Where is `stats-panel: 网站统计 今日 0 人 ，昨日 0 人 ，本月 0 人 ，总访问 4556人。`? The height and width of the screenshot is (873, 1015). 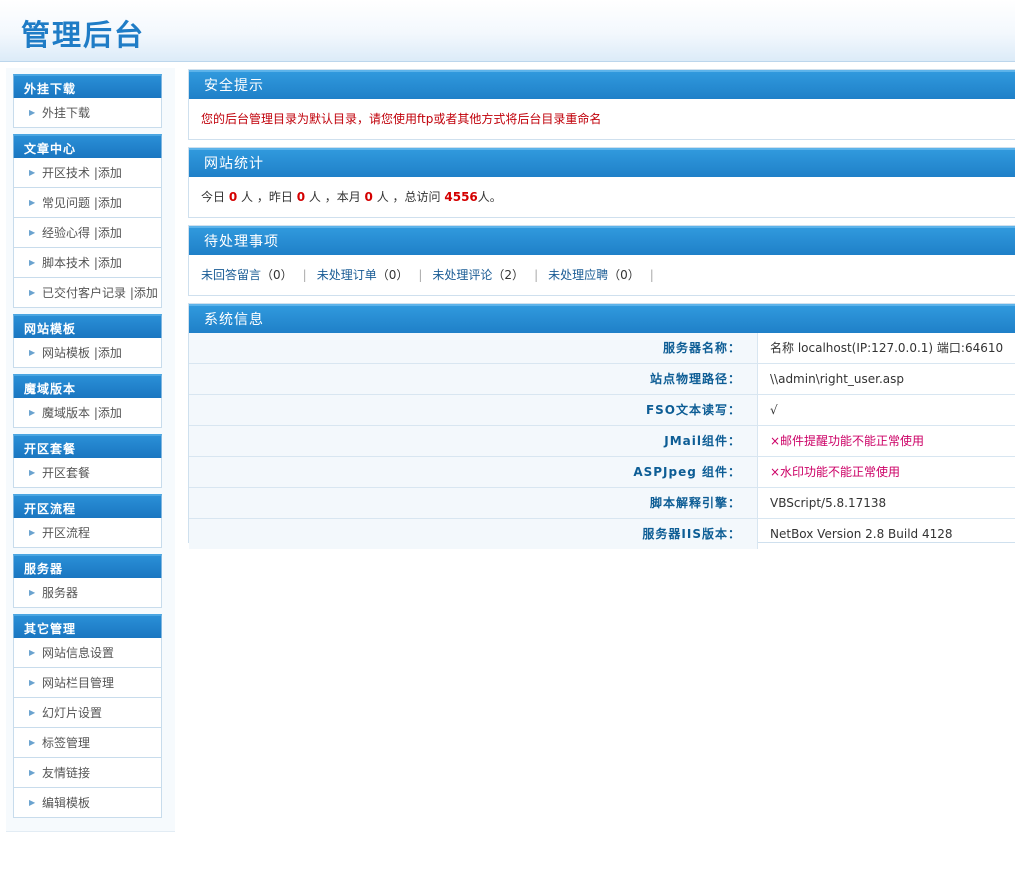
stats-panel: 网站统计 今日 0 人 ，昨日 0 人 ，本月 0 人 ，总访问 4556人。 is located at coordinates (601, 182).